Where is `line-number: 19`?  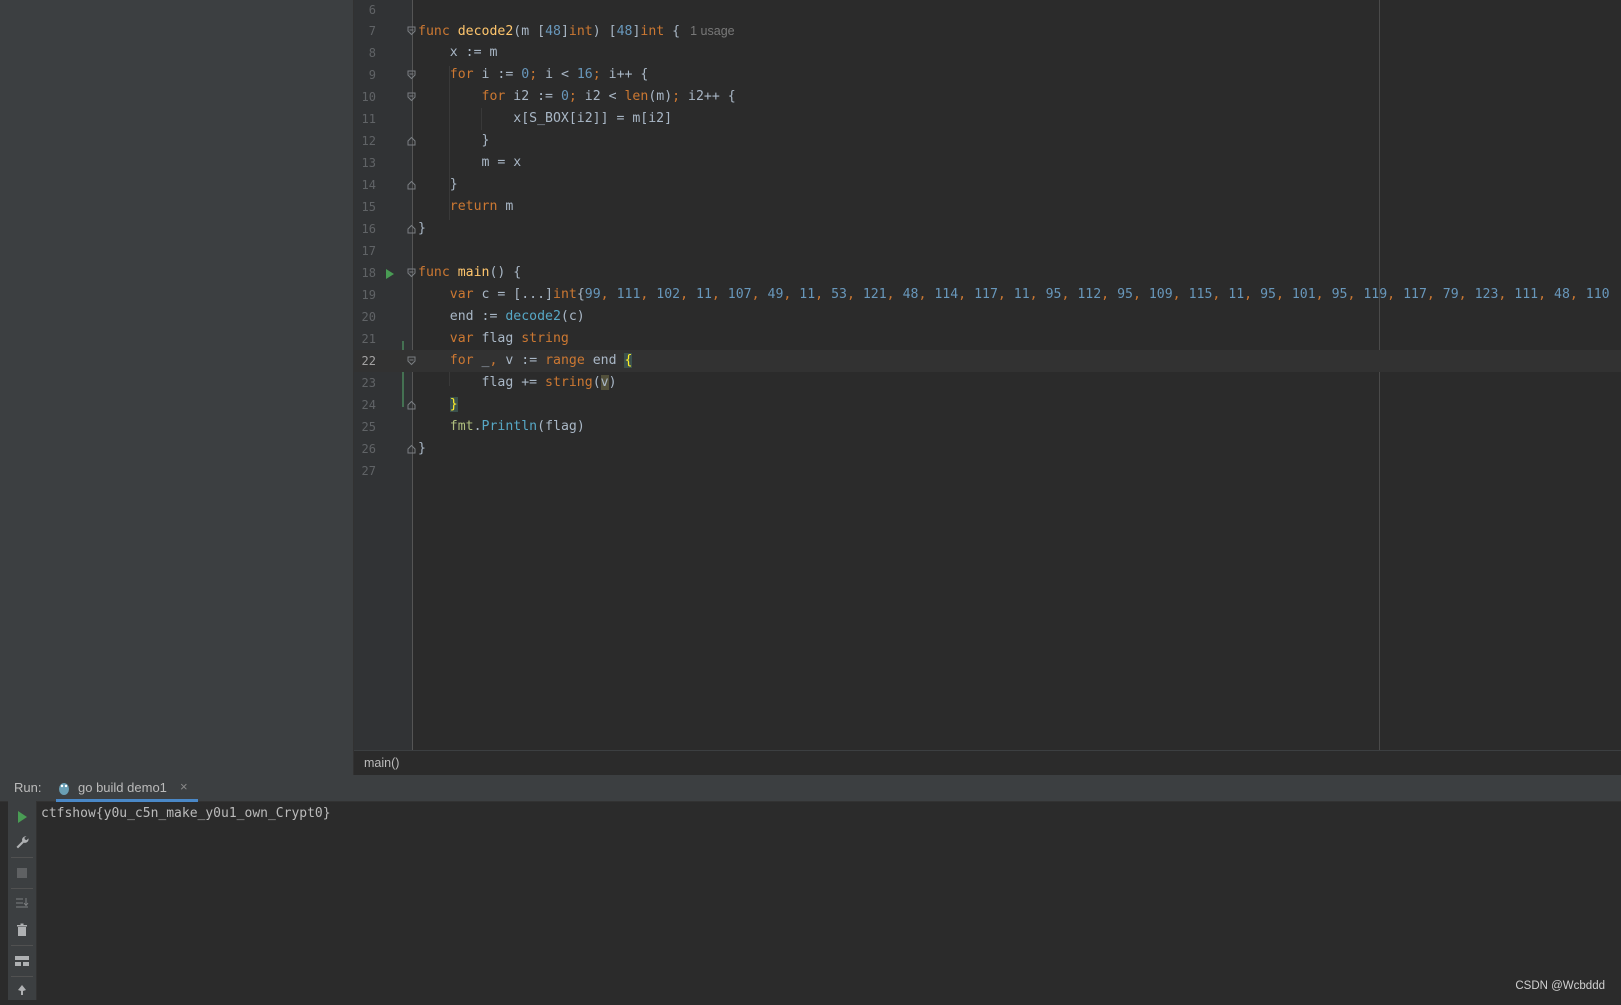
line-number: 19 is located at coordinates (368, 295).